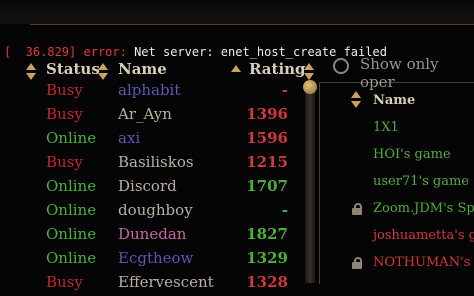  What do you see at coordinates (256, 52) in the screenshot?
I see `console-message: Net server: enet_host_create failed` at bounding box center [256, 52].